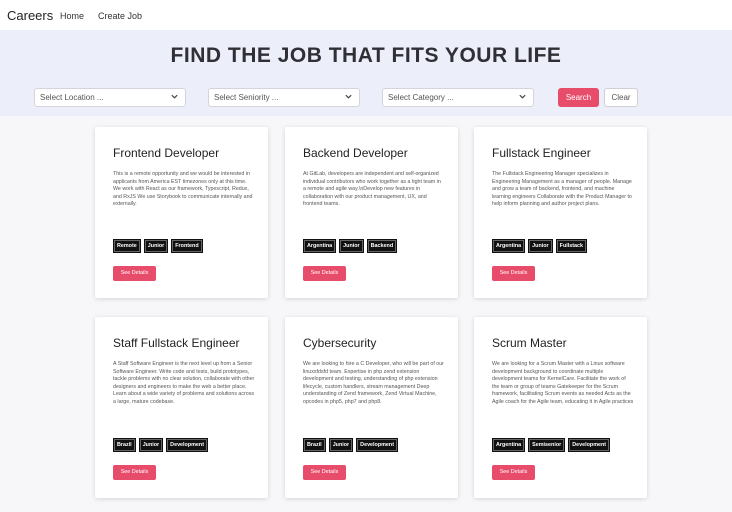 This screenshot has height=512, width=732. Describe the element at coordinates (72, 16) in the screenshot. I see `nav-home-link: Home` at that location.